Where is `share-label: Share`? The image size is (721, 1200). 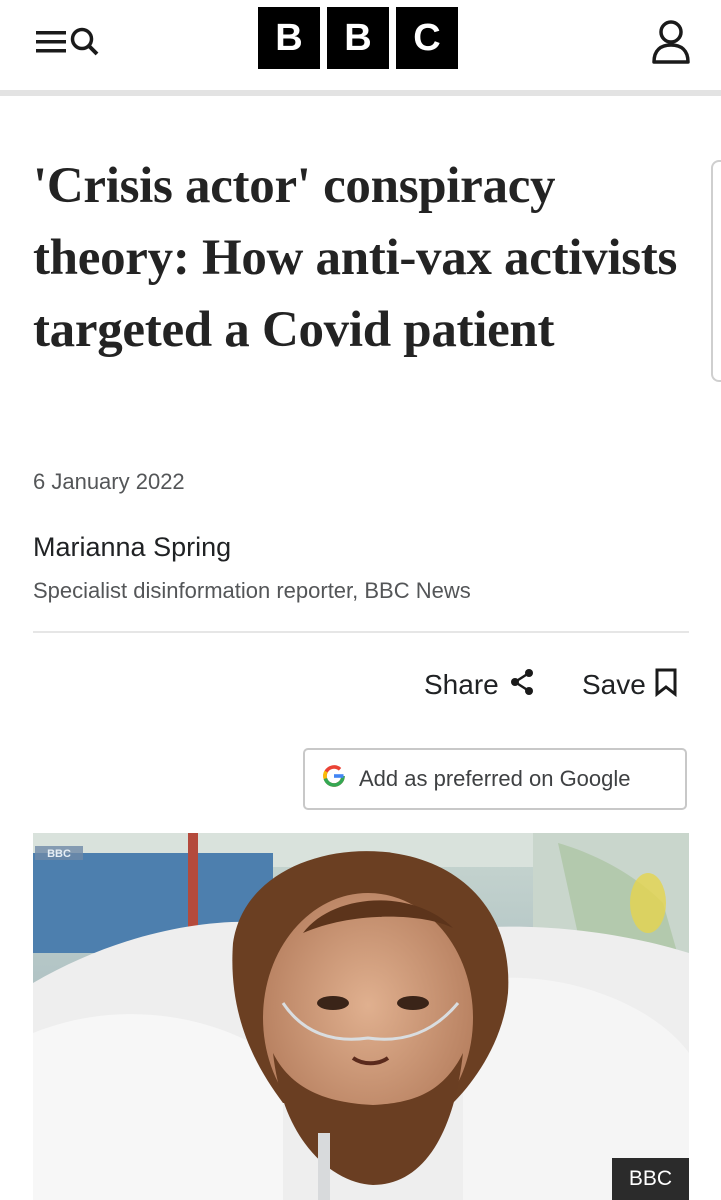
share-label: Share is located at coordinates (461, 684).